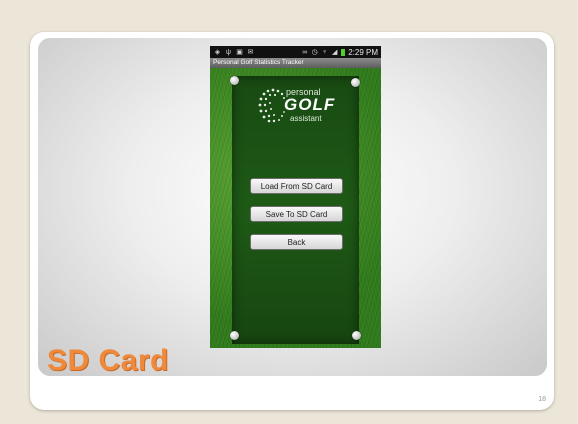 The width and height of the screenshot is (578, 424). What do you see at coordinates (343, 52) in the screenshot?
I see `battery-icon` at bounding box center [343, 52].